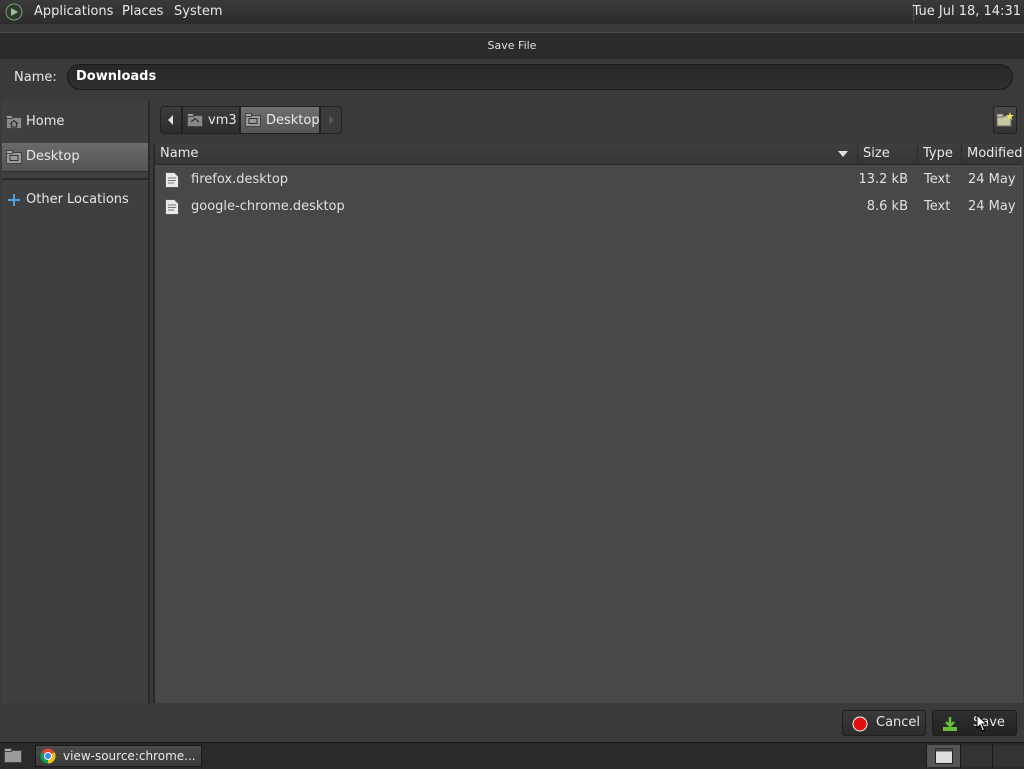 The height and width of the screenshot is (769, 1024). What do you see at coordinates (48, 756) in the screenshot?
I see `chrome-icon` at bounding box center [48, 756].